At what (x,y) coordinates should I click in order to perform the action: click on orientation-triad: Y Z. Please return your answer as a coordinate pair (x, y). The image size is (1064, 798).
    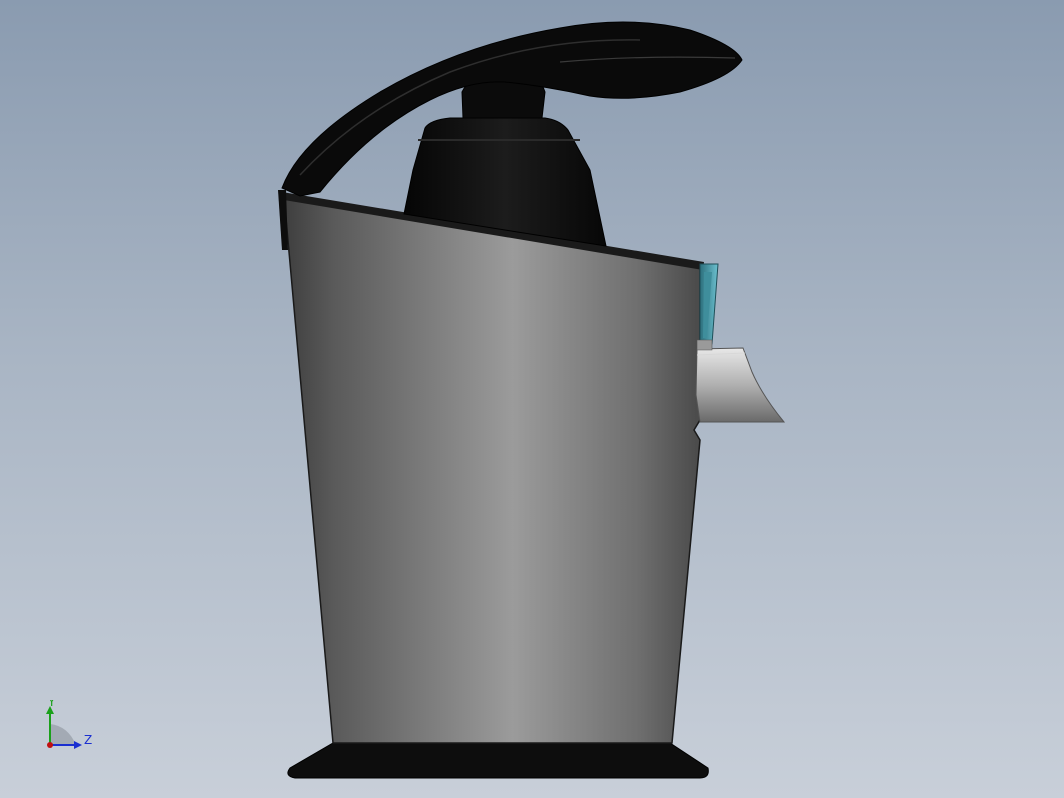
    Looking at the image, I should click on (69, 724).